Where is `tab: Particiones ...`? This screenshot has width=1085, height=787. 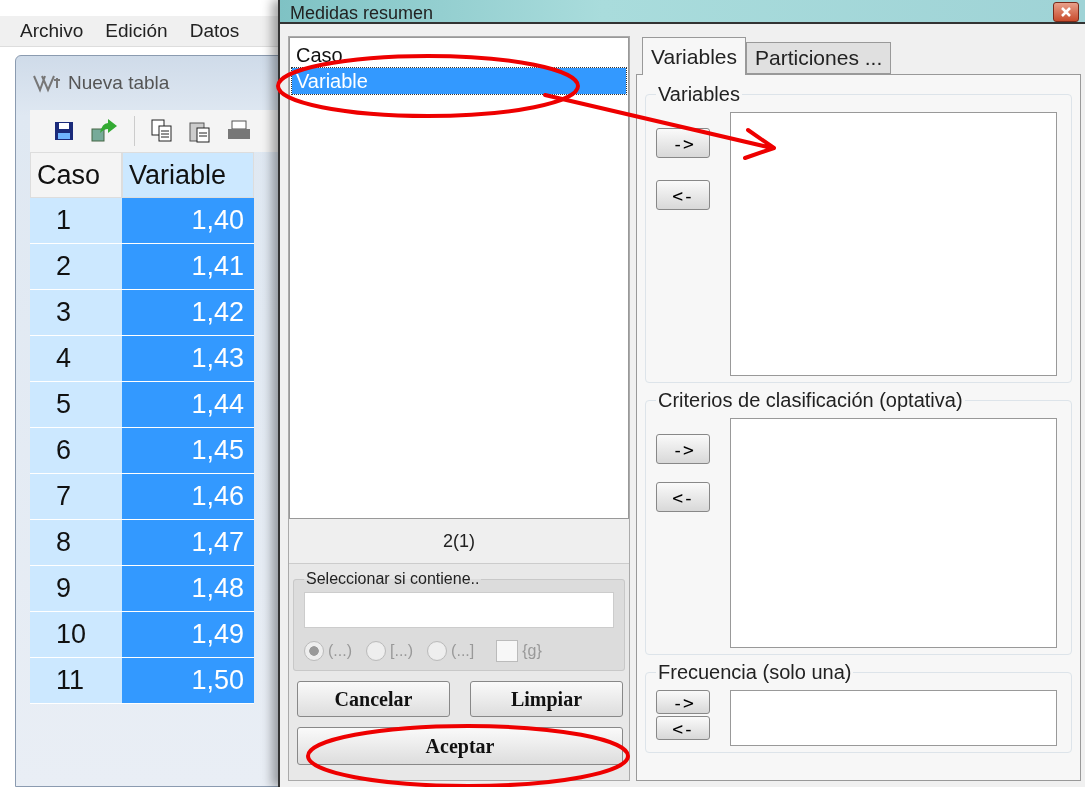
tab: Particiones ... is located at coordinates (819, 58).